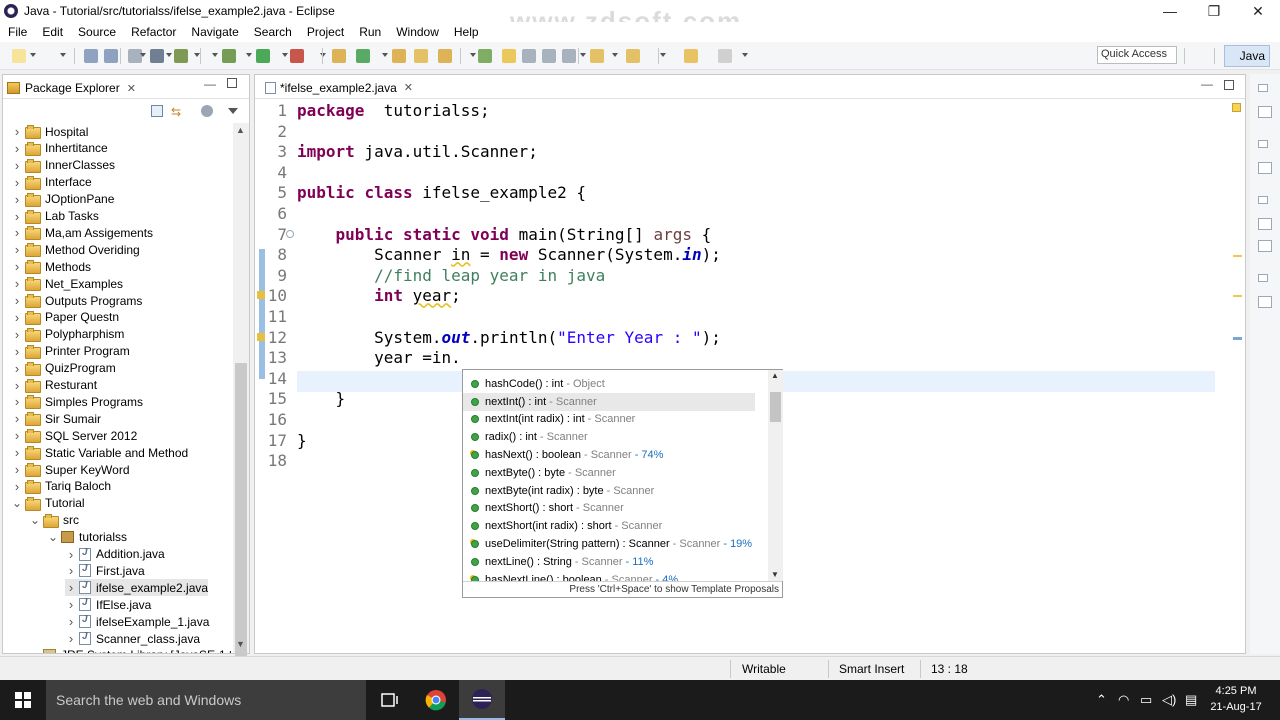  I want to click on save-all-icon, so click(111, 56).